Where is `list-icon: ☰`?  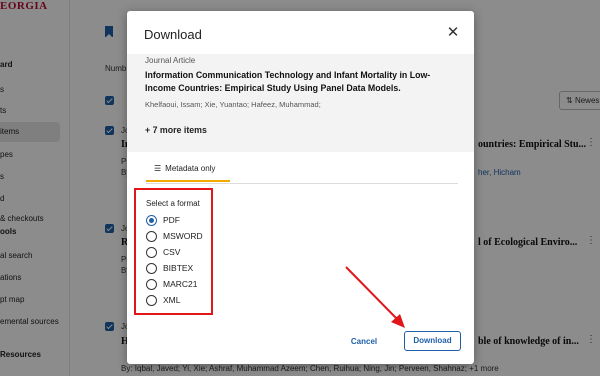 list-icon: ☰ is located at coordinates (158, 168).